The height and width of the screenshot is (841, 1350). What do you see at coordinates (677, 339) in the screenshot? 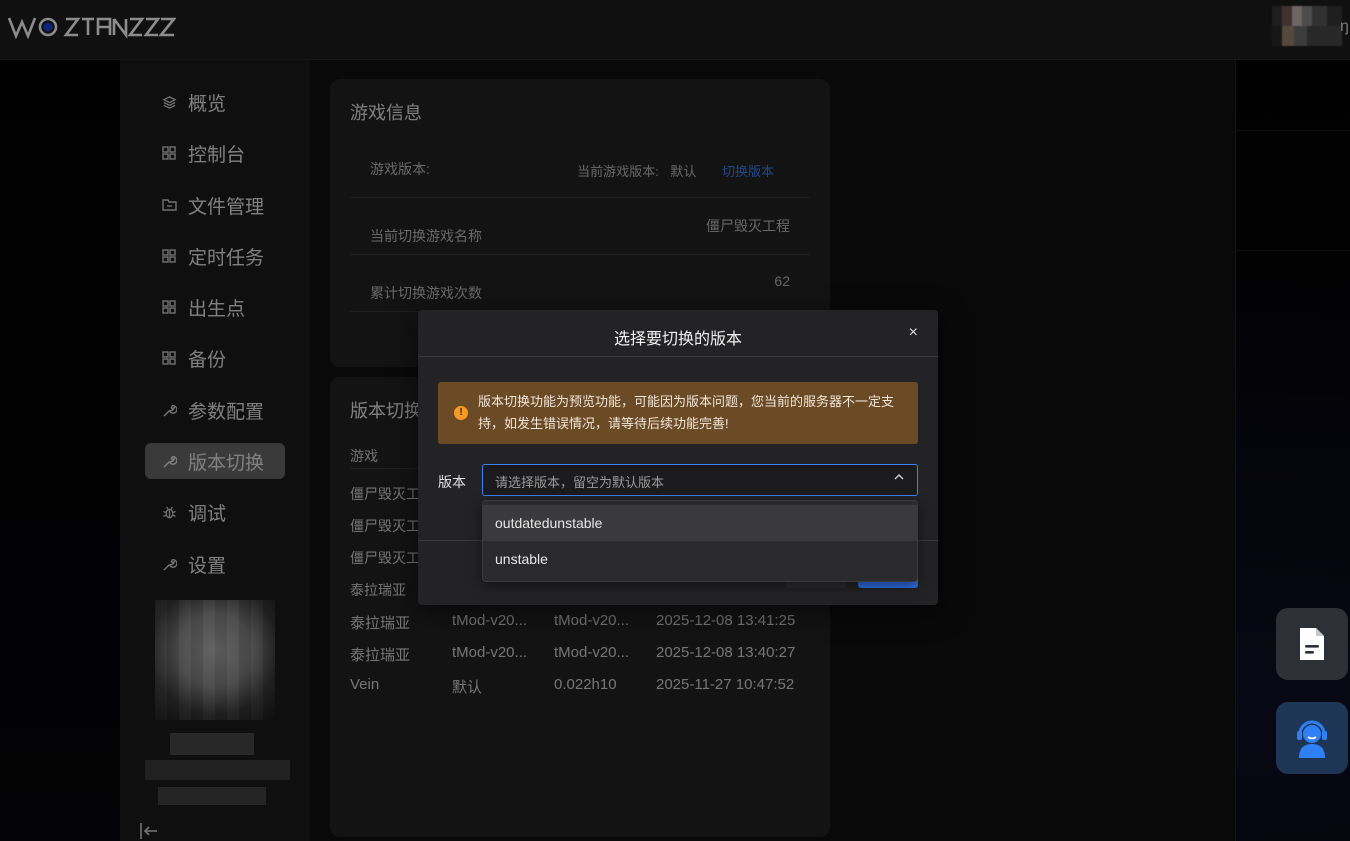
I see `dialog-title: 选择要切换的版本` at bounding box center [677, 339].